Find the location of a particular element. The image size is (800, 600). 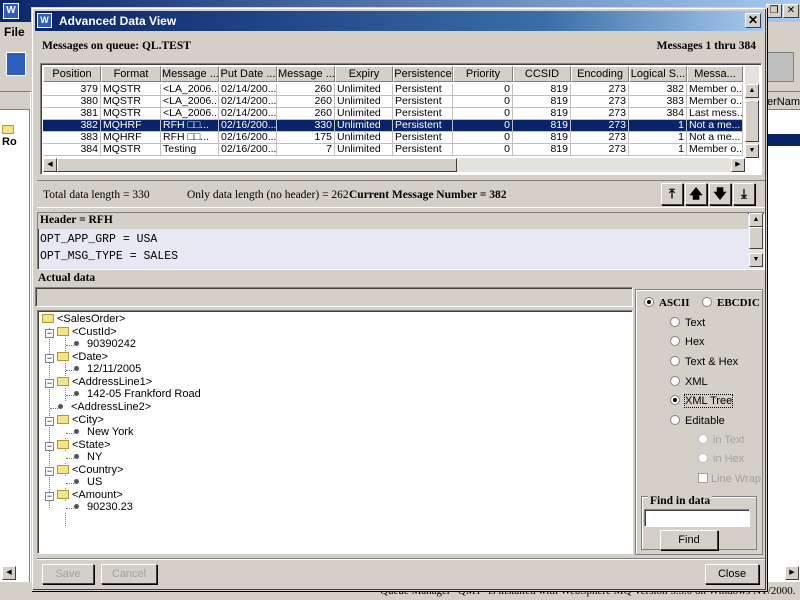

radio-in-hex: in Hex is located at coordinates (721, 459).